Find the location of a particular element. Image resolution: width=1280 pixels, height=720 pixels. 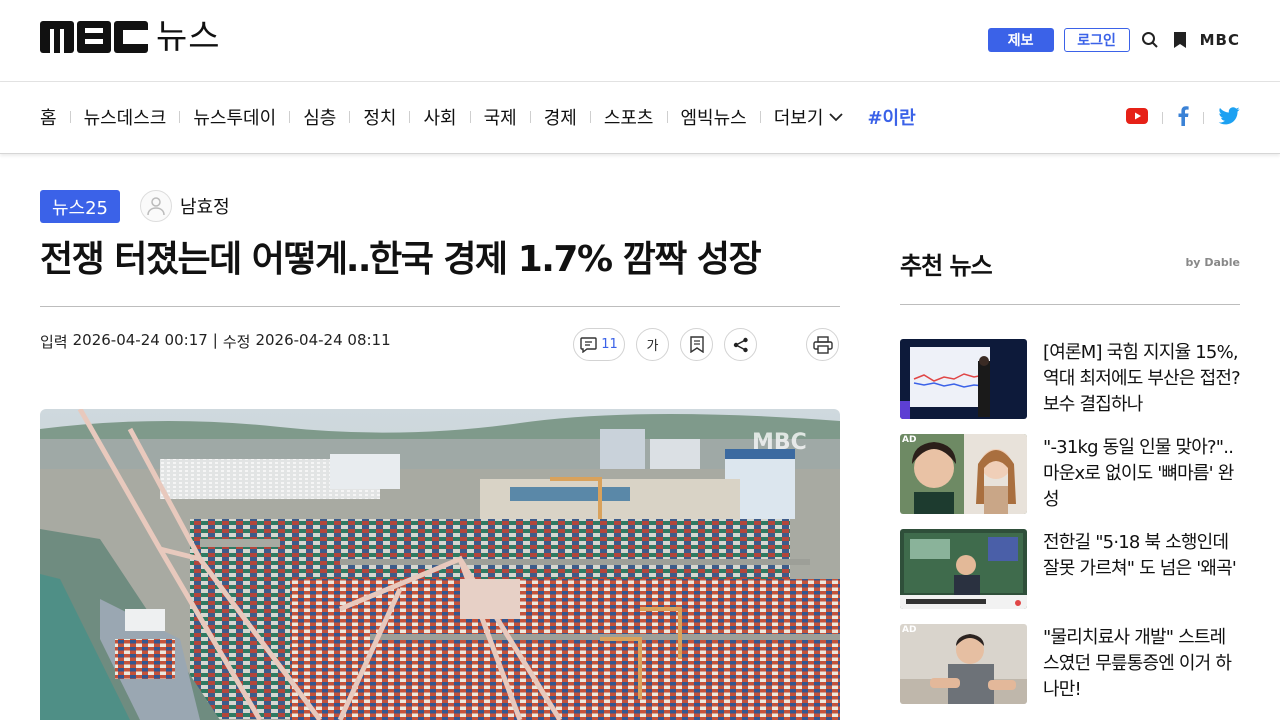

chevron-down-icon is located at coordinates (836, 116).